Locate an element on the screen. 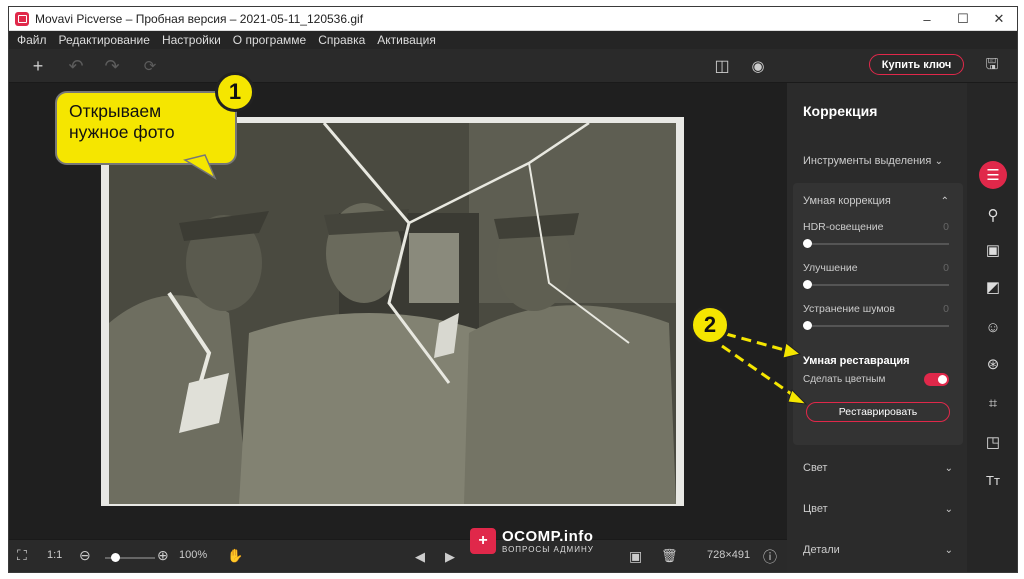 The image size is (1024, 579). section-label: Свет is located at coordinates (815, 468).